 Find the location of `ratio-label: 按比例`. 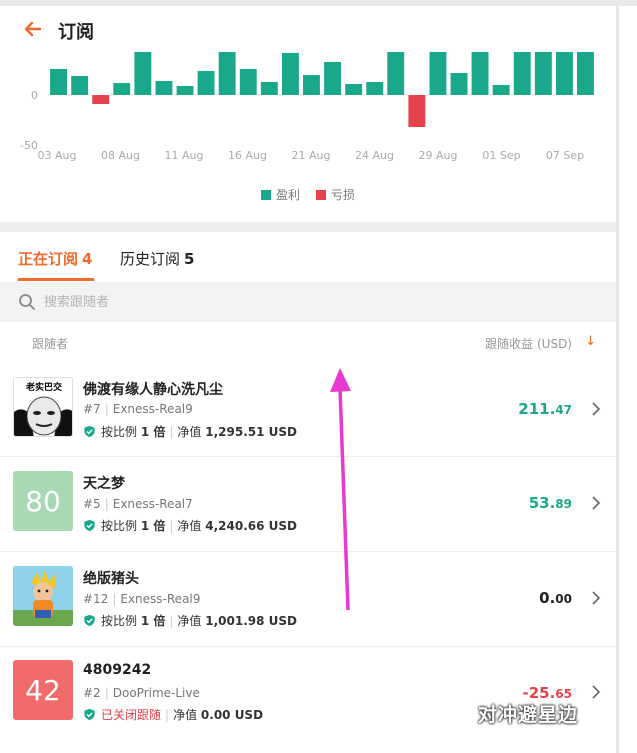

ratio-label: 按比例 is located at coordinates (119, 621).